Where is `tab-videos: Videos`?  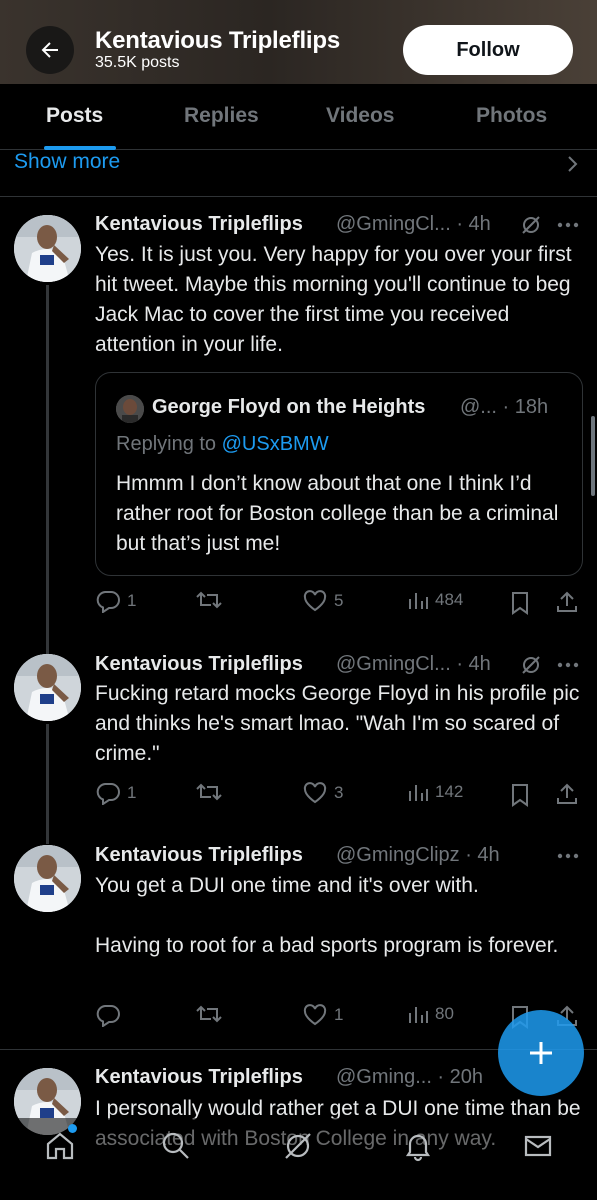 tab-videos: Videos is located at coordinates (360, 116).